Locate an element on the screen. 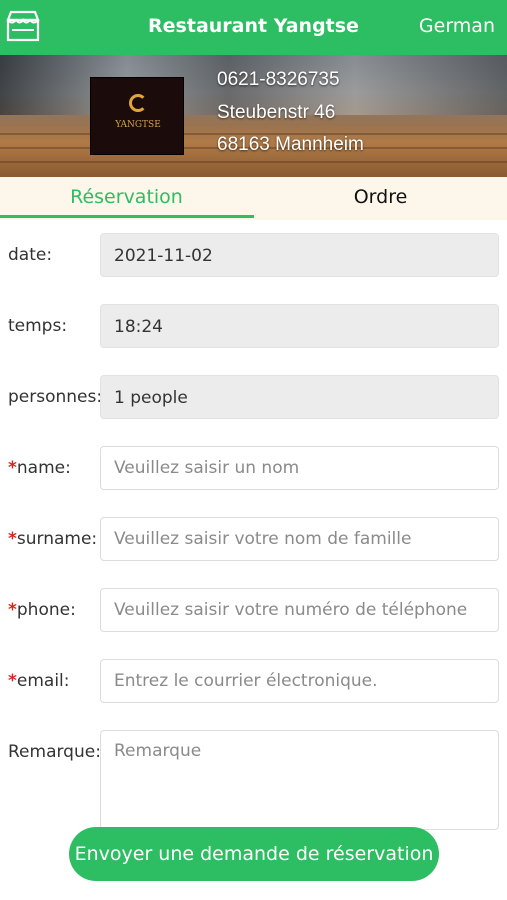 This screenshot has height=900, width=507. logo-swirl-icon is located at coordinates (138, 103).